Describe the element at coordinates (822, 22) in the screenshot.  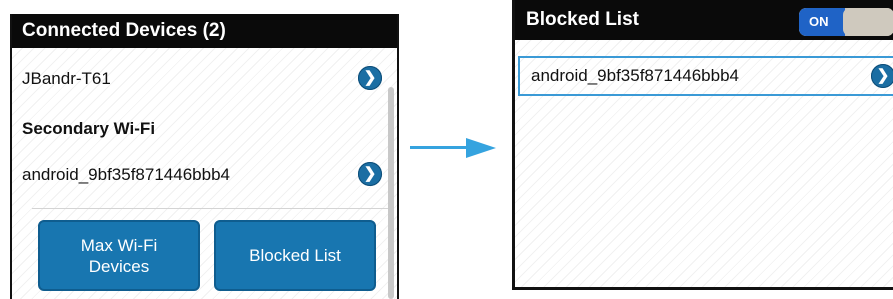
I see `toggle-on-label: ON` at that location.